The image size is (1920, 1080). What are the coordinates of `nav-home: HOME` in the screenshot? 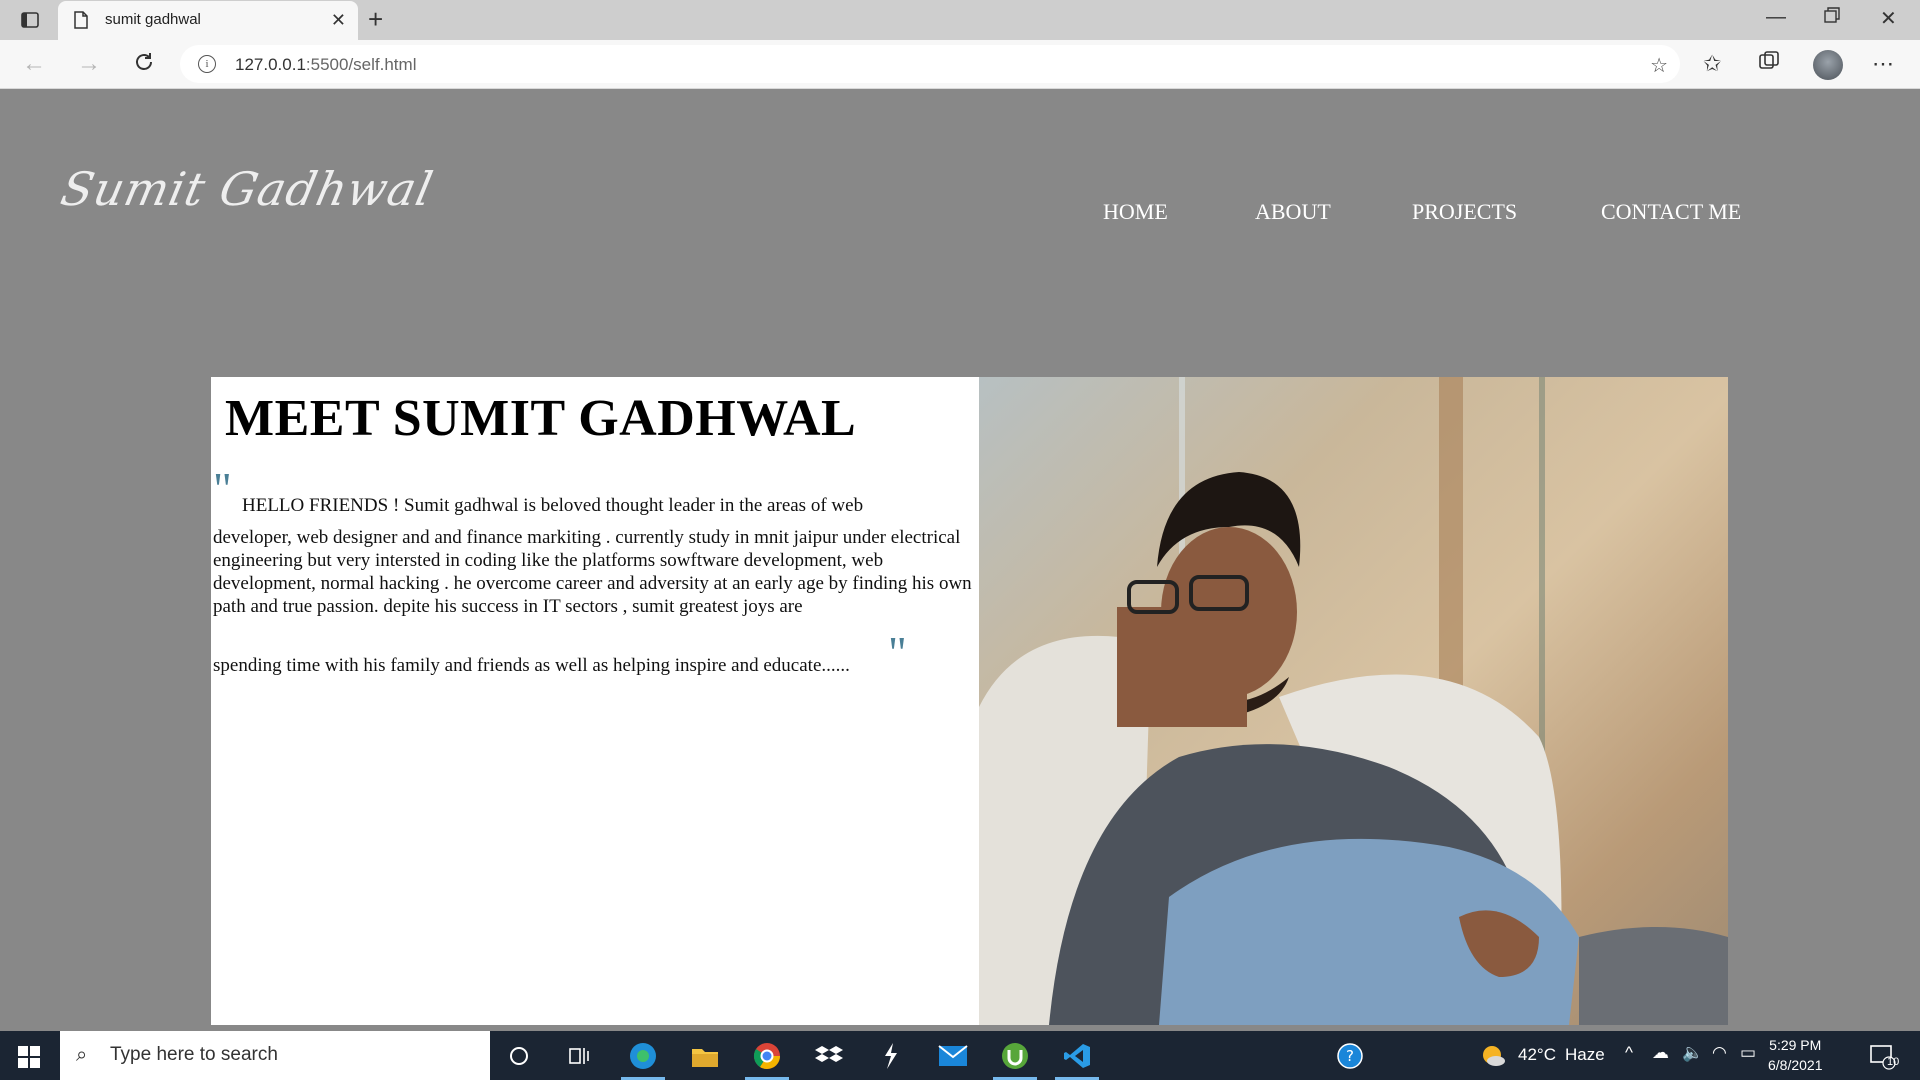 It's located at (1135, 212).